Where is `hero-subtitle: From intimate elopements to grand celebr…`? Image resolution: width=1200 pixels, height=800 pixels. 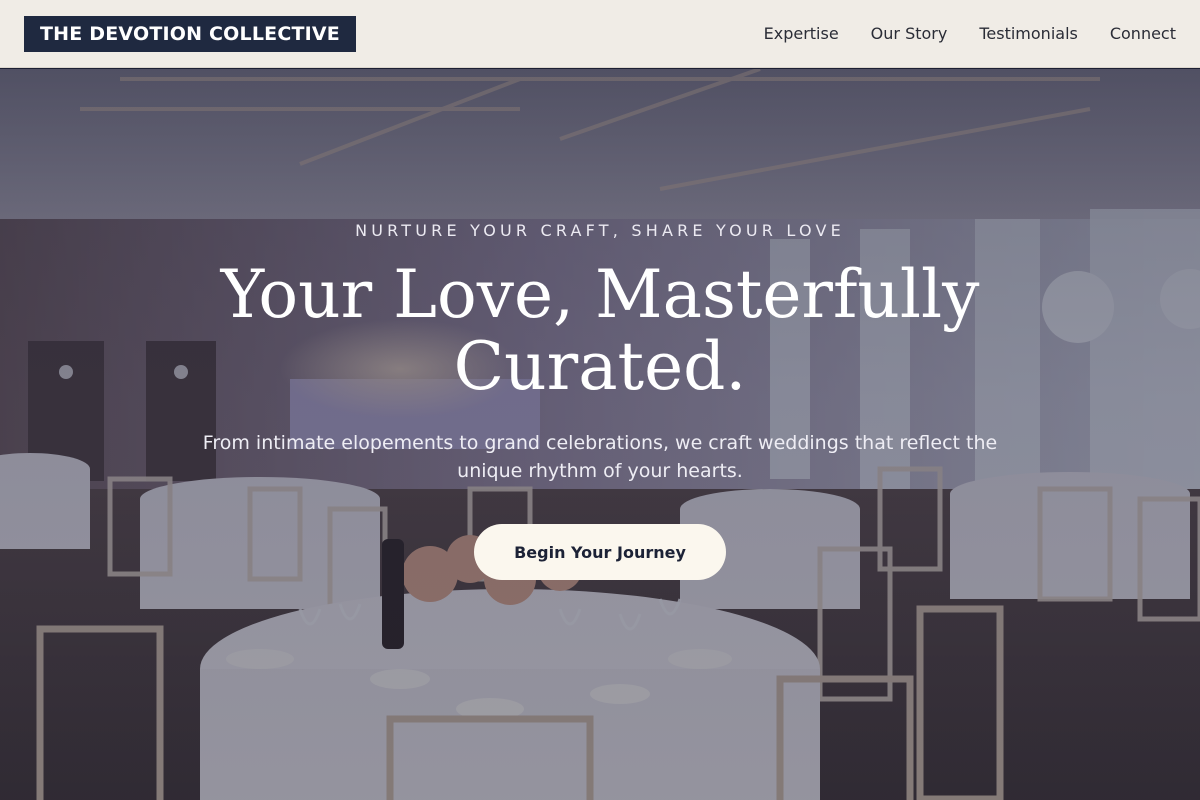 hero-subtitle: From intimate elopements to grand celebr… is located at coordinates (600, 457).